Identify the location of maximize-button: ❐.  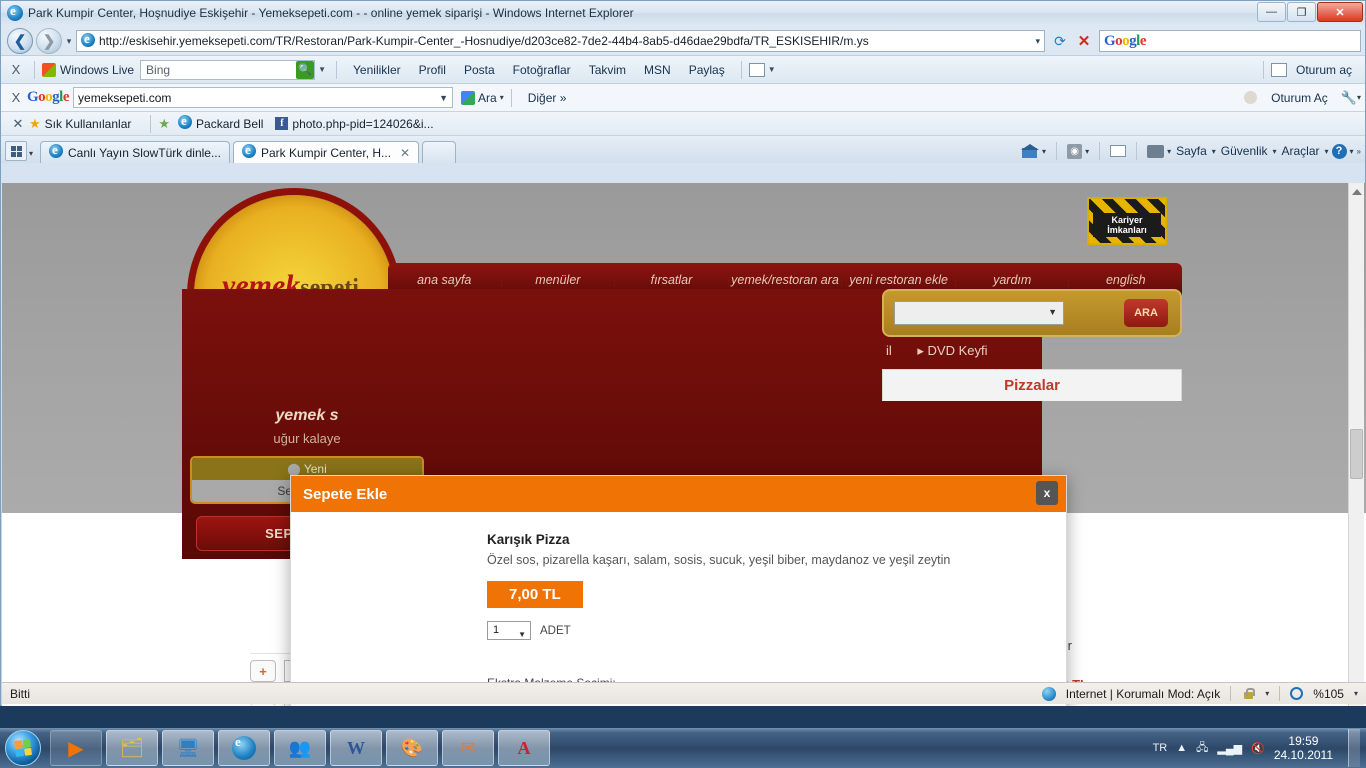
(1301, 12).